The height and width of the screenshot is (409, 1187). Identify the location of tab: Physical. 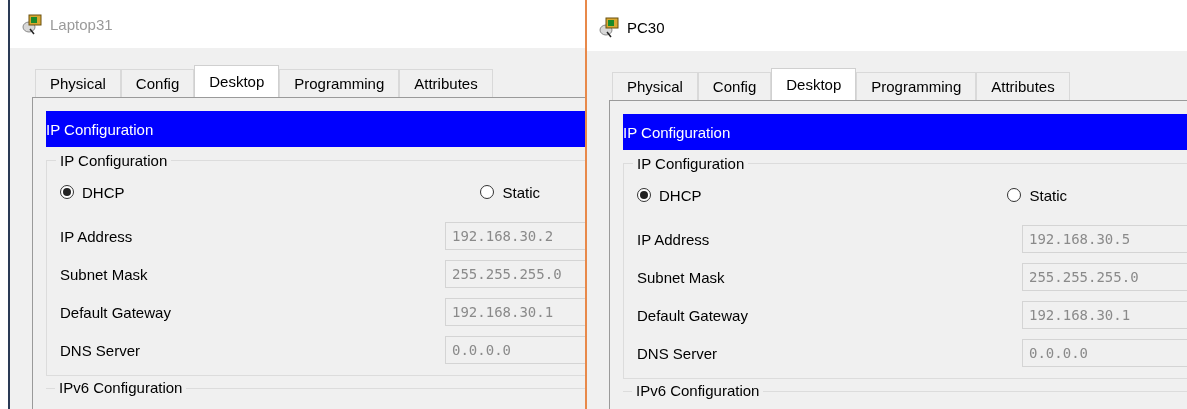
(655, 86).